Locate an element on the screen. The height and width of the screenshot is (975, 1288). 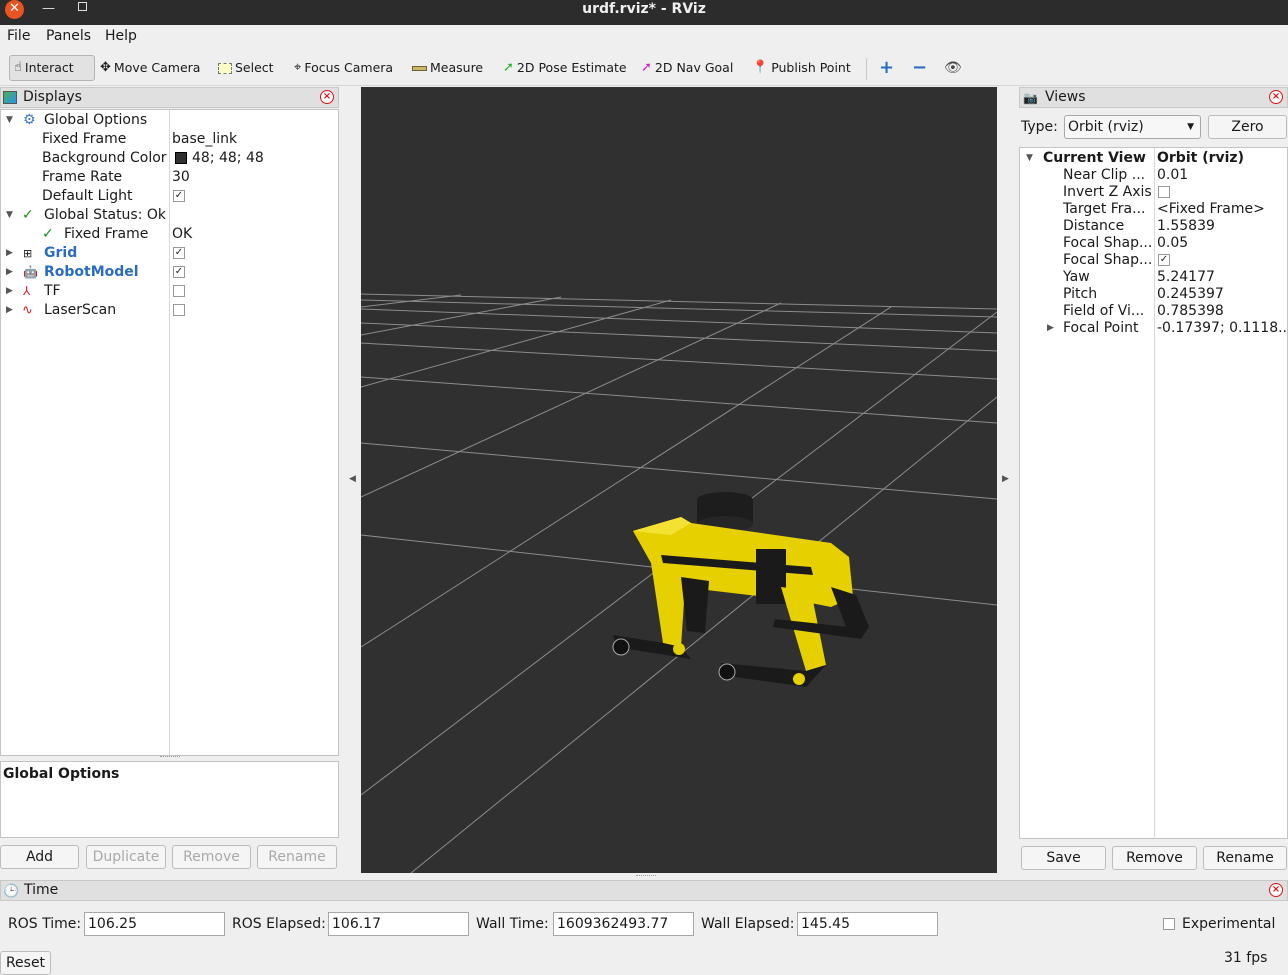
tree-row-robot-model: ▶ 🤖 RobotModel ✓ is located at coordinates (170, 272).